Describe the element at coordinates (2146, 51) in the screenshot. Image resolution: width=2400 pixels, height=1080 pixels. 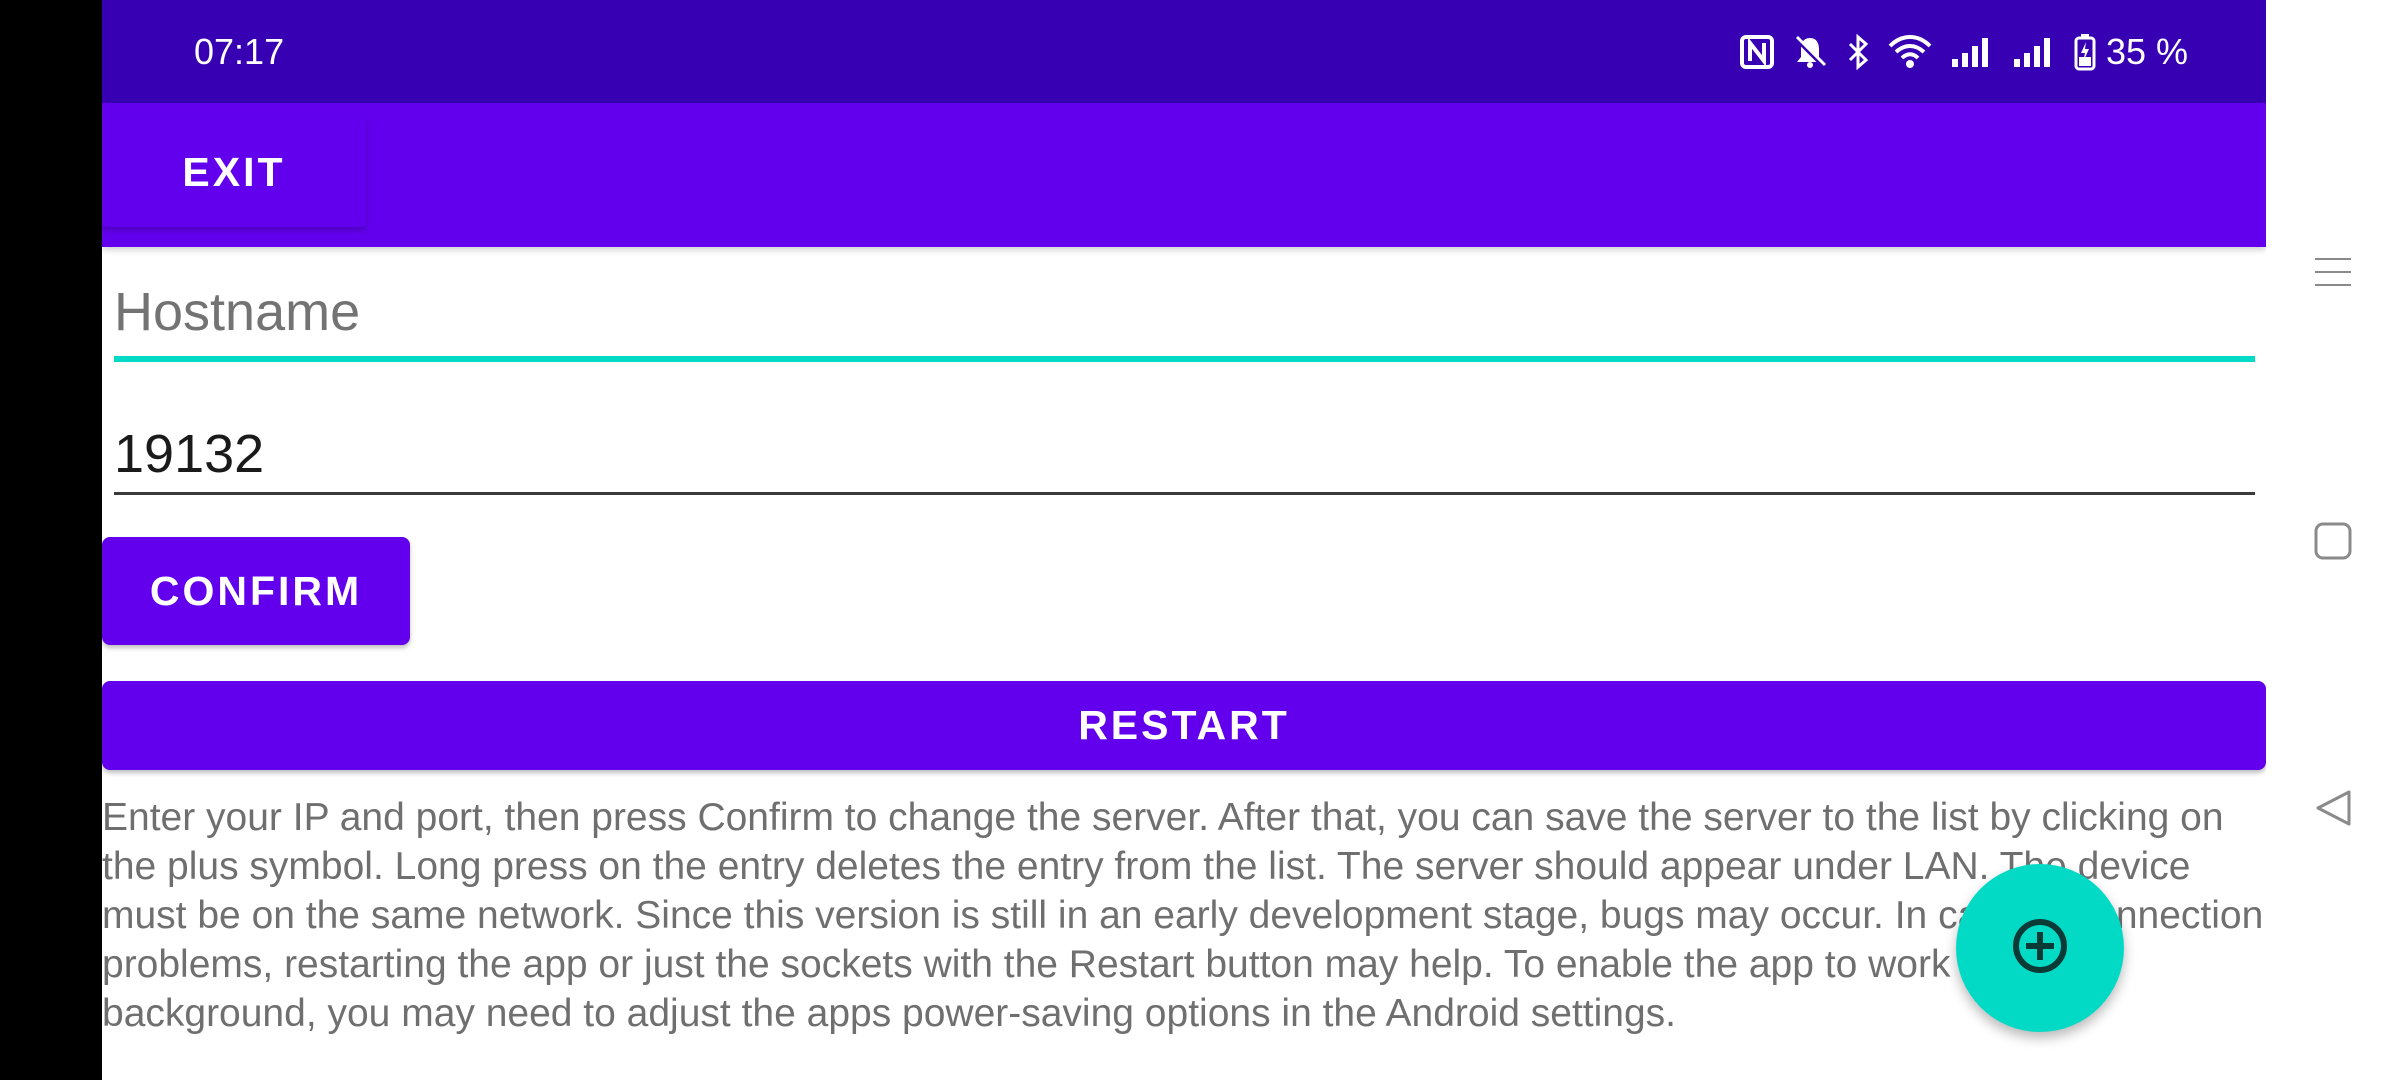
I see `battery-percentage: 35 %` at that location.